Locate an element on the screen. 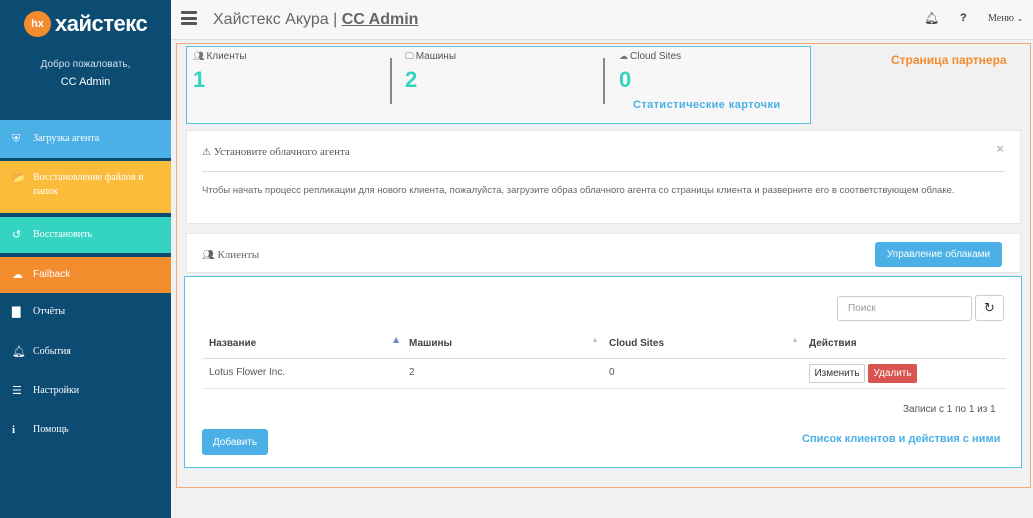 The height and width of the screenshot is (518, 1033). warning-icon: ⚠ is located at coordinates (206, 152).